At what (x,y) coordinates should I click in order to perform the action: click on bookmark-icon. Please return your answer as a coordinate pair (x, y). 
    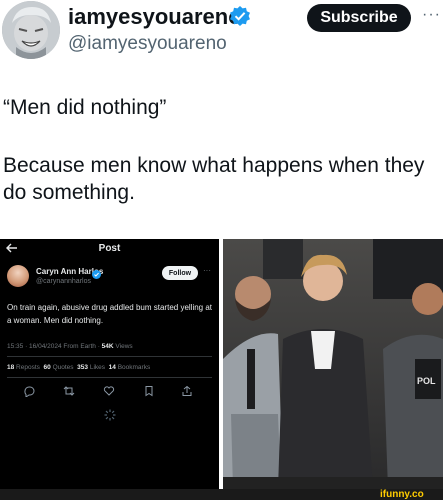
    Looking at the image, I should click on (149, 392).